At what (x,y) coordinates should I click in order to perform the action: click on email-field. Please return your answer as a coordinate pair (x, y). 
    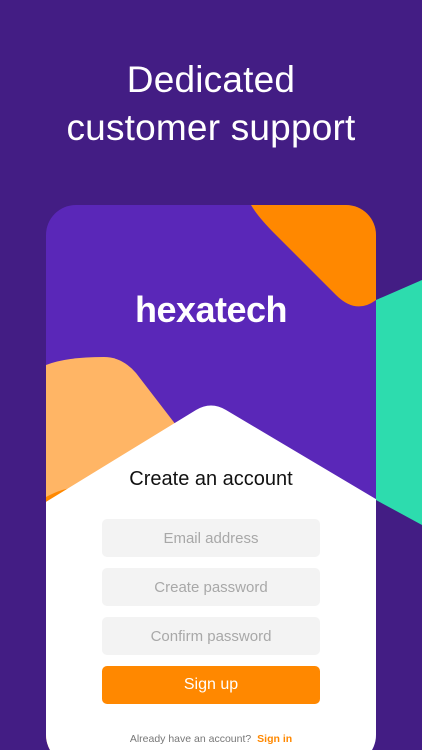
    Looking at the image, I should click on (211, 538).